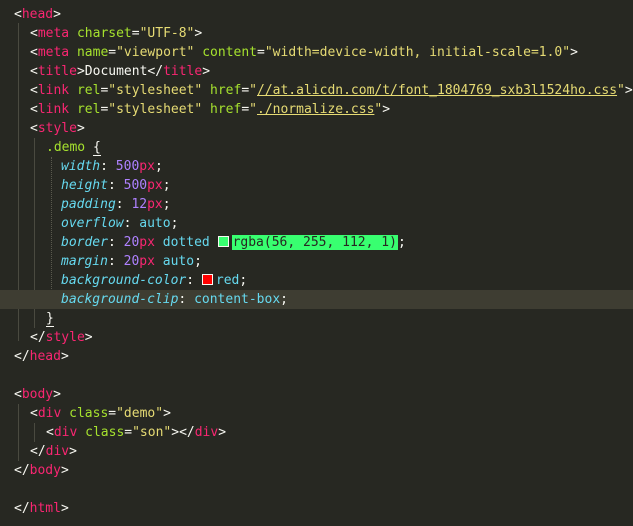  Describe the element at coordinates (316, 413) in the screenshot. I see `code-line: <div class="demo">` at that location.